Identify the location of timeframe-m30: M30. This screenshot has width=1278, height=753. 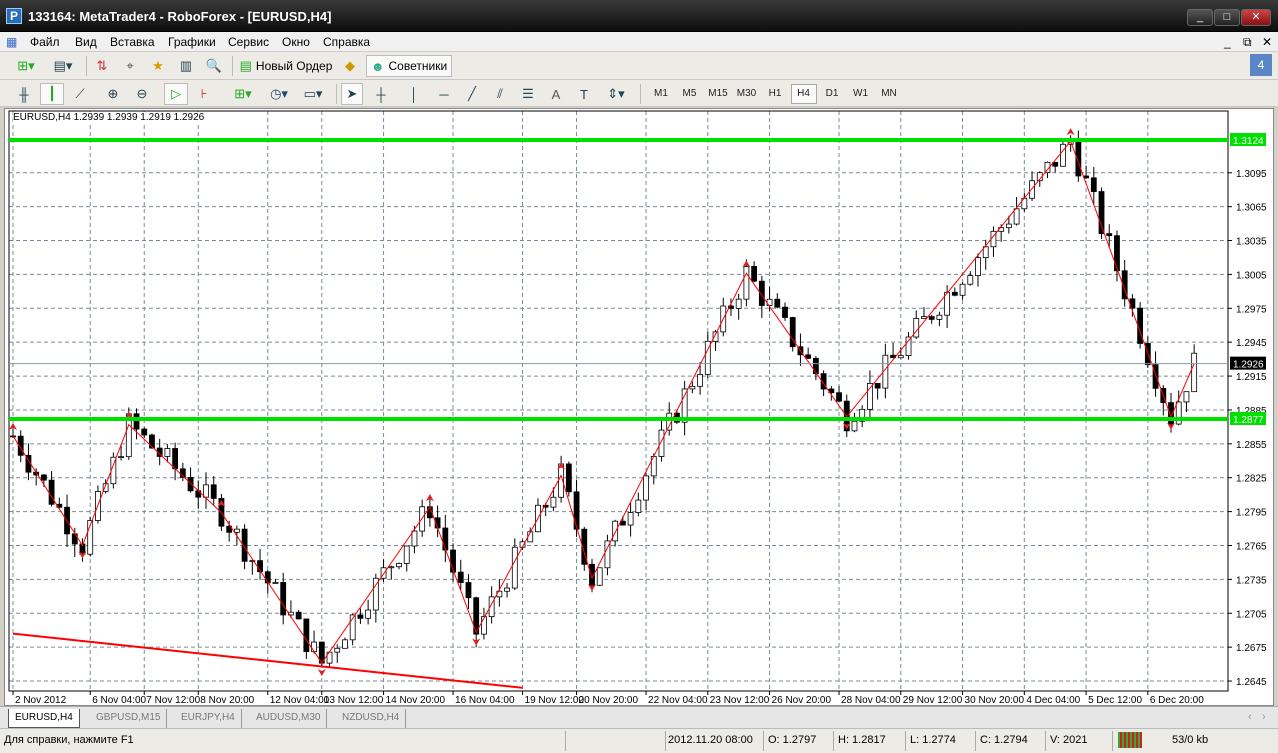
(747, 94).